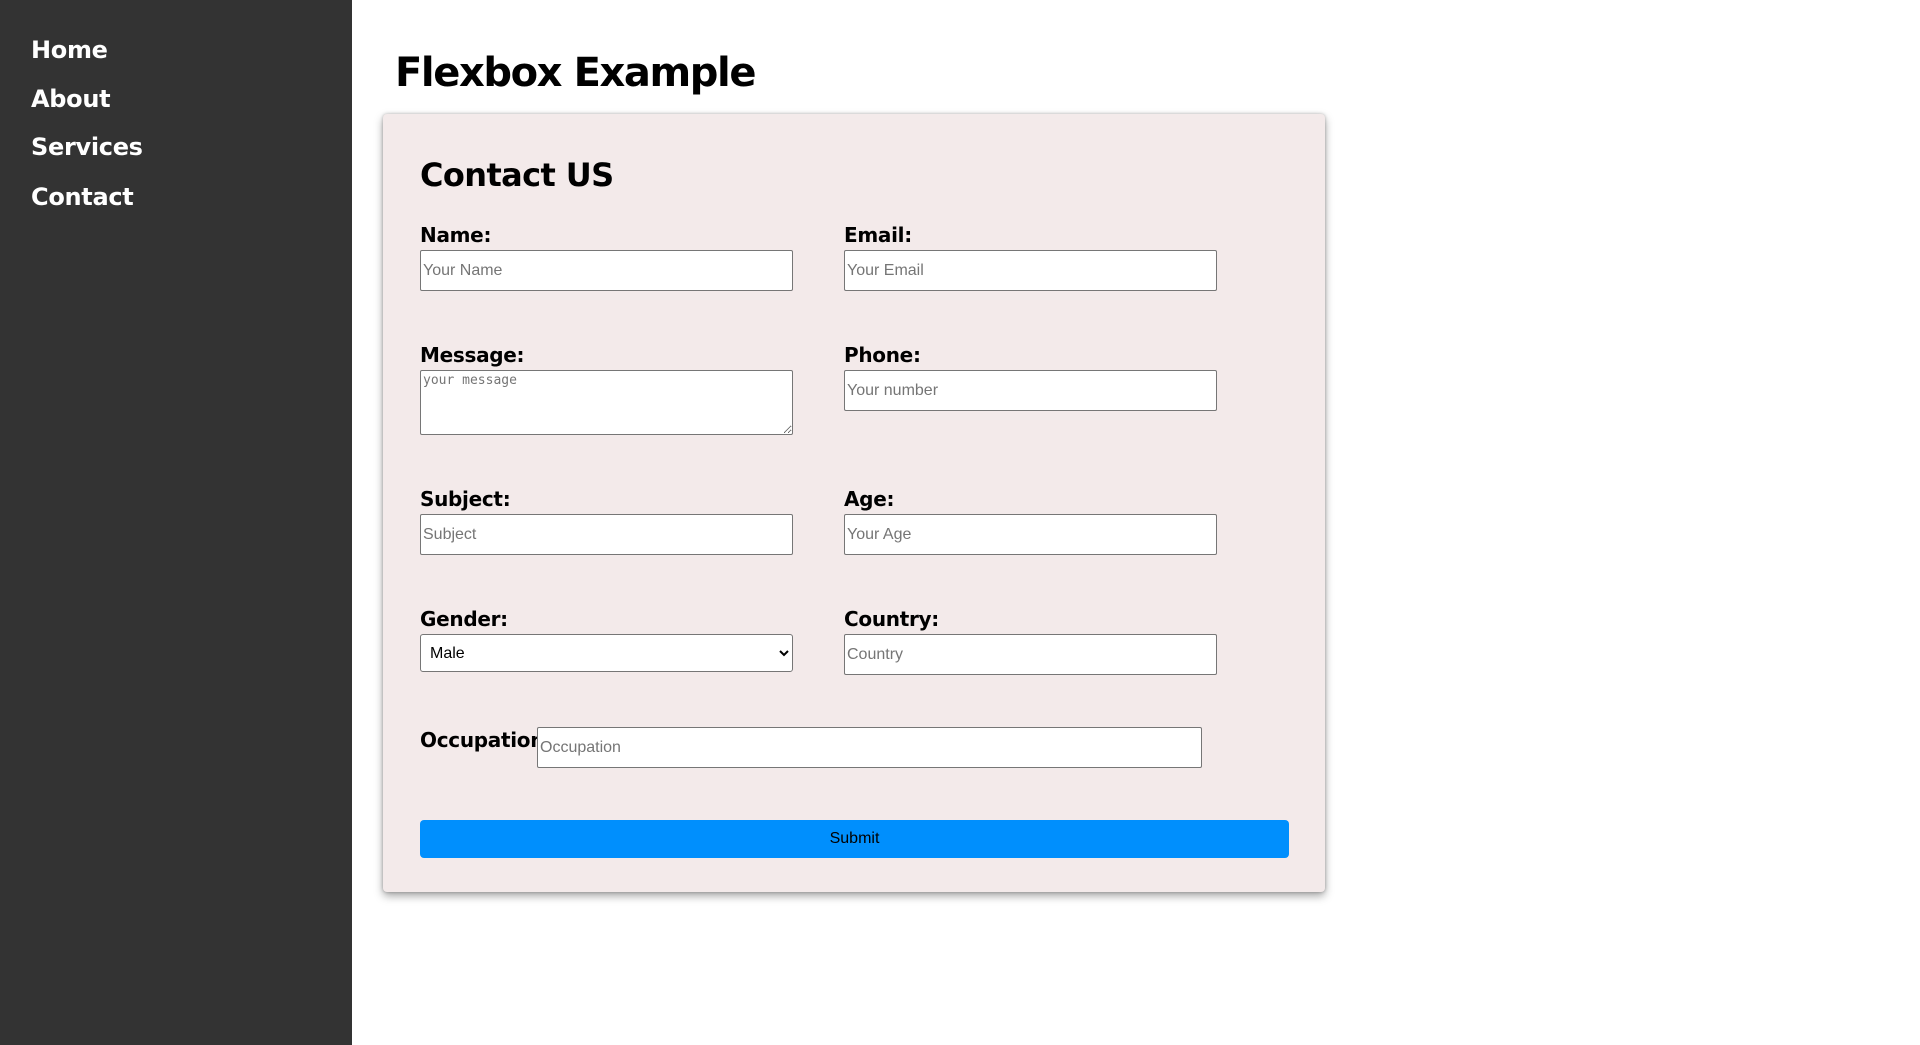 The height and width of the screenshot is (1045, 1920). What do you see at coordinates (854, 839) in the screenshot?
I see `submit-button: Submit` at bounding box center [854, 839].